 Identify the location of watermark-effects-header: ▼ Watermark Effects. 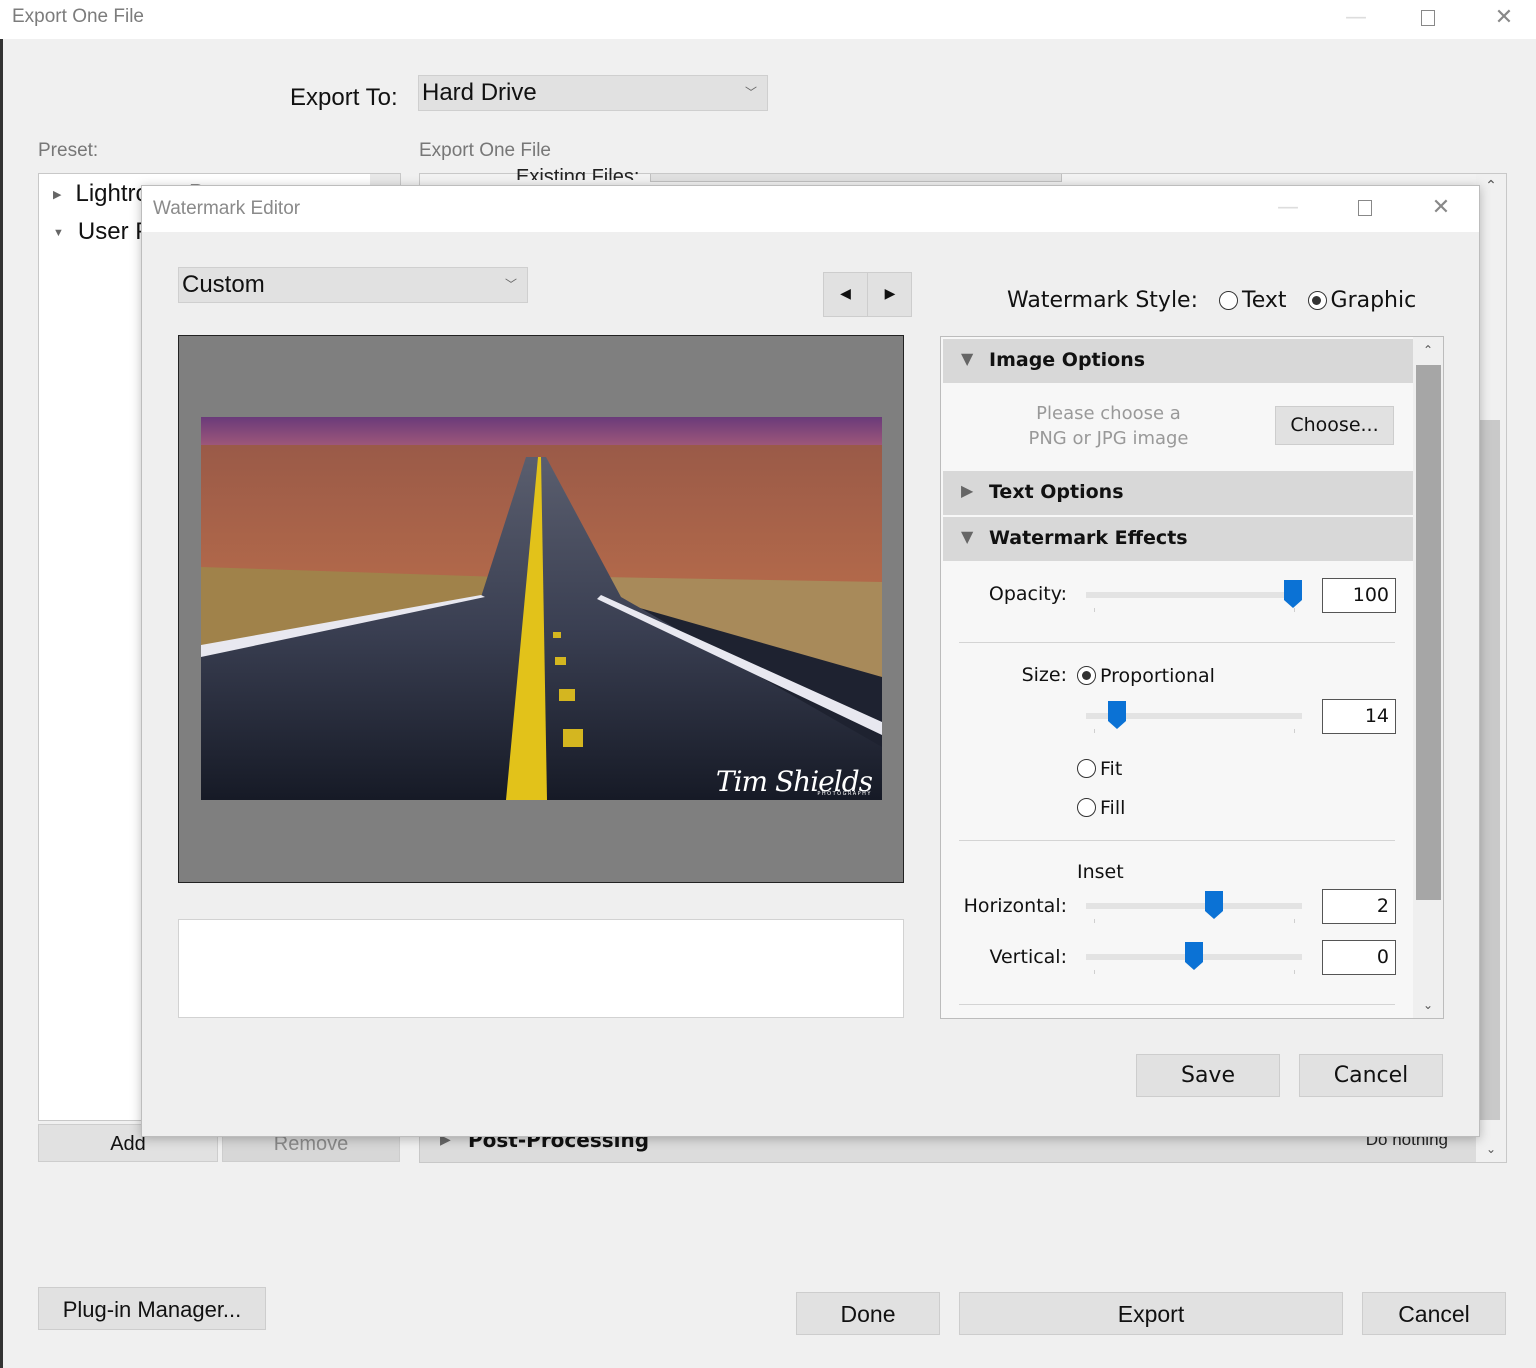
(1178, 539).